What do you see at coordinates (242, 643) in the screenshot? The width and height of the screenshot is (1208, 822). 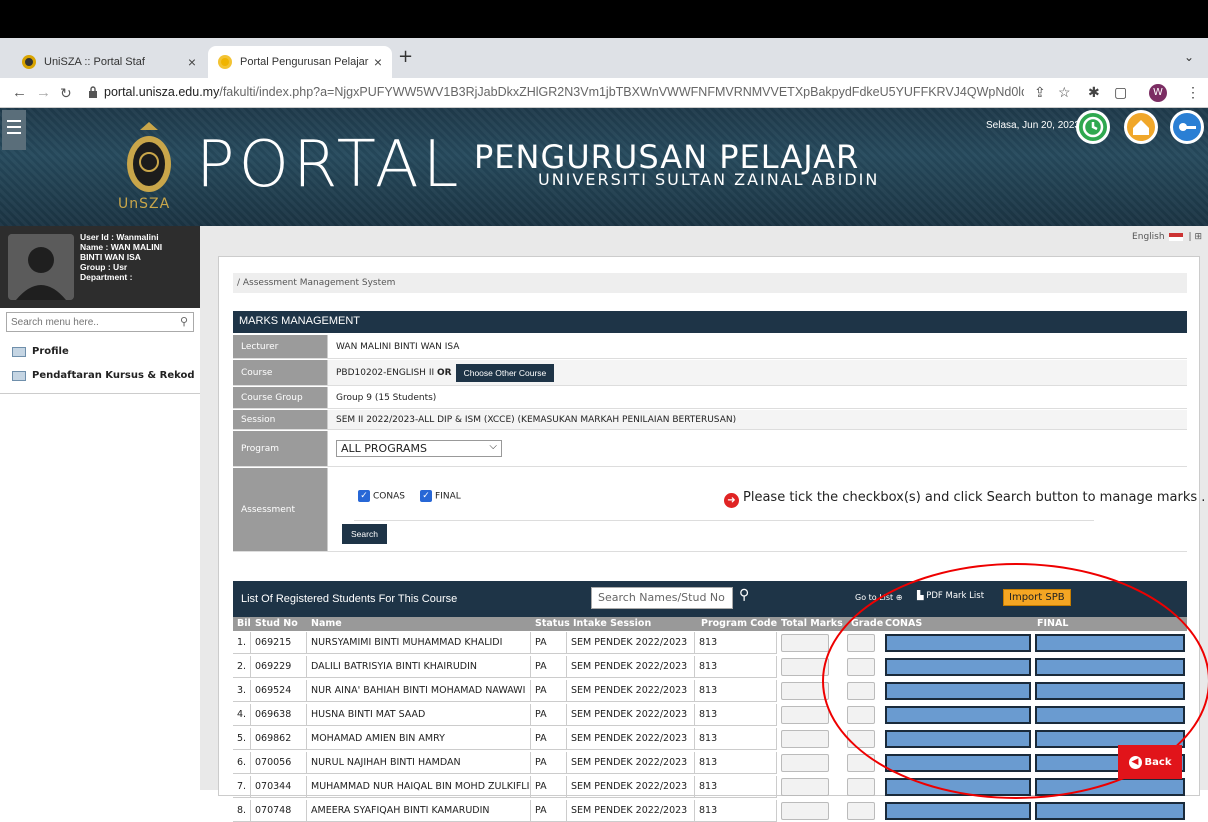 I see `cell-bil: 1.` at bounding box center [242, 643].